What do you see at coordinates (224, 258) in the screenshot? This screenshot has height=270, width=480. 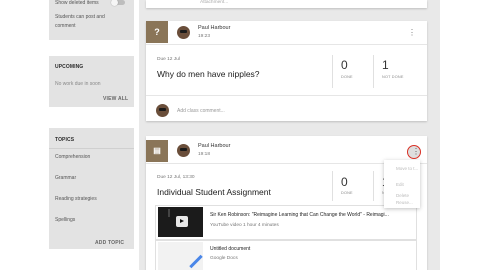 I see `attachment-subtitle: Google Docs` at bounding box center [224, 258].